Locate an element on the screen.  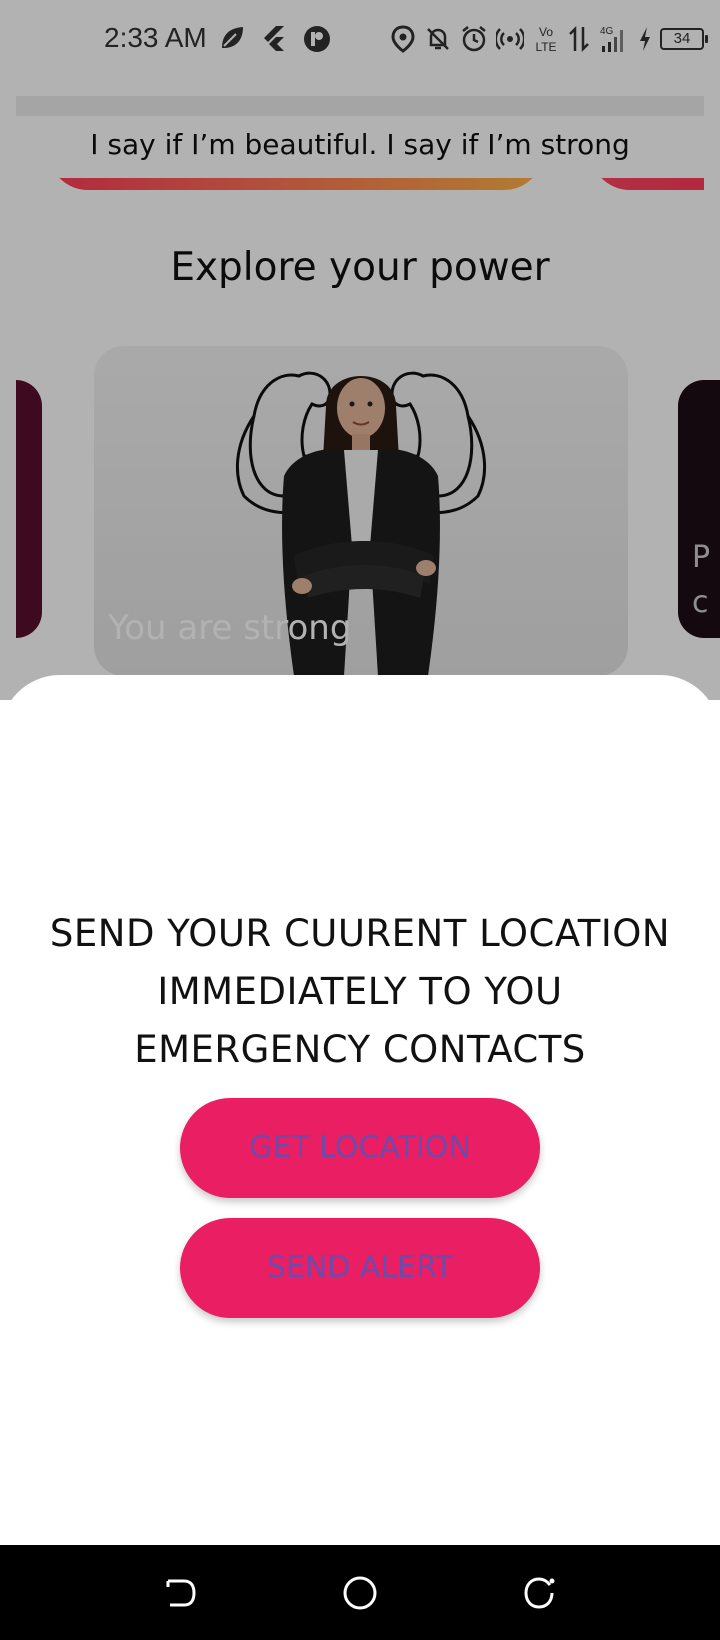
system-nav-bar is located at coordinates (360, 1592).